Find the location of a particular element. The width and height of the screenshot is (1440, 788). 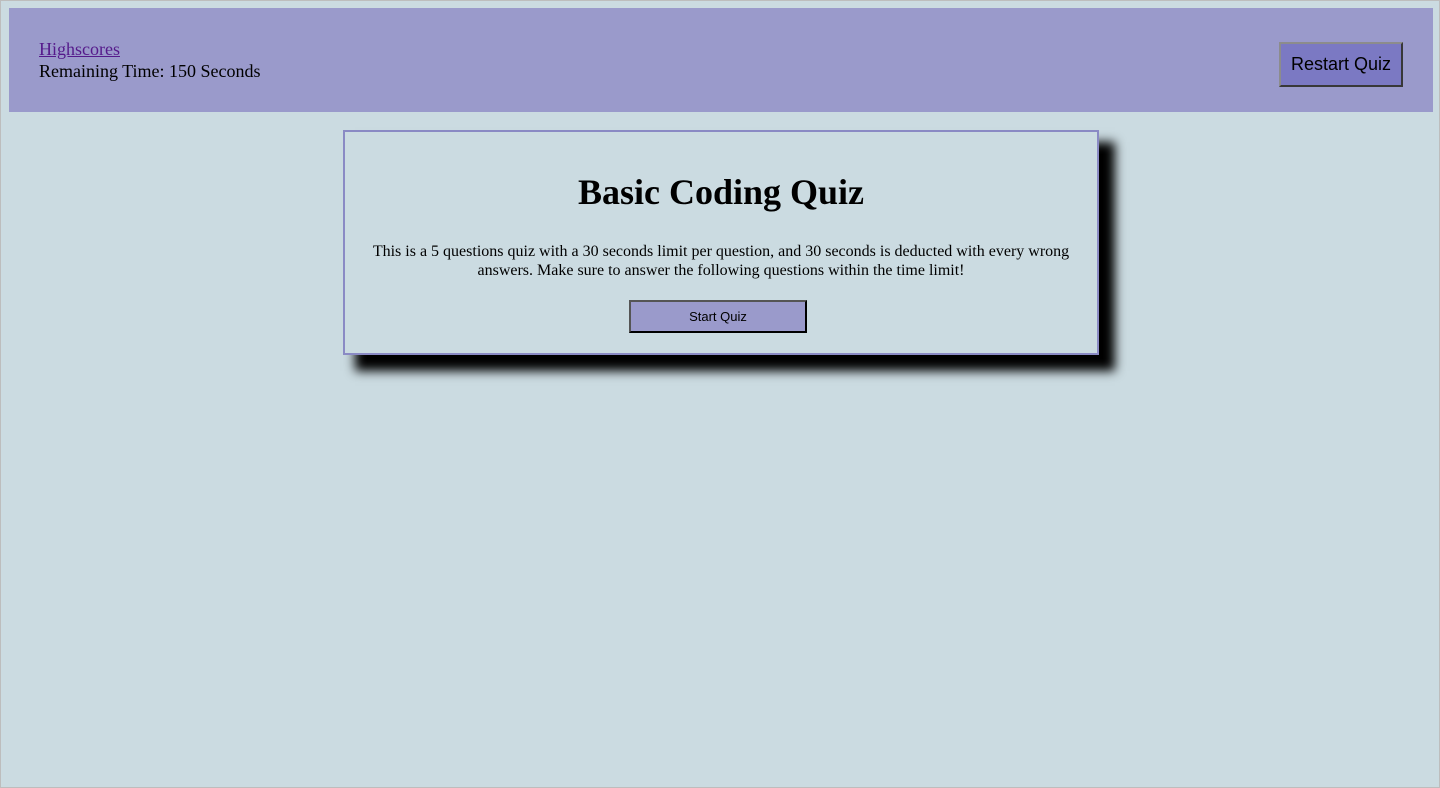

restart-quiz-button: Restart Quiz is located at coordinates (1340, 64).